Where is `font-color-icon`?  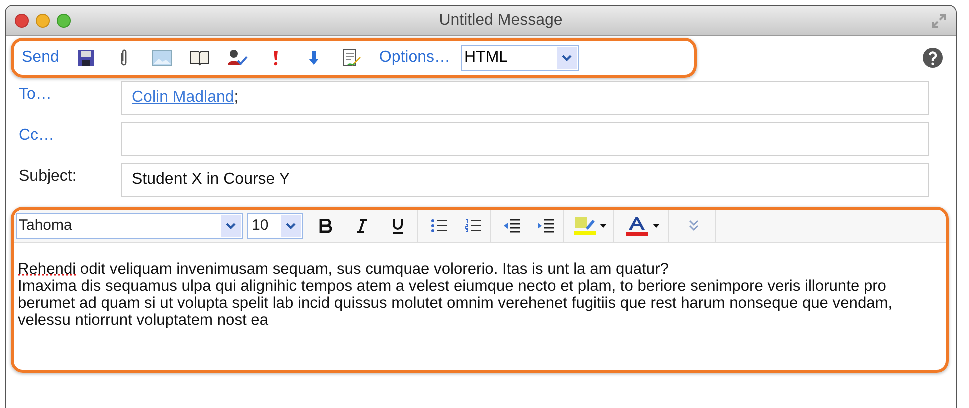
font-color-icon is located at coordinates (637, 226).